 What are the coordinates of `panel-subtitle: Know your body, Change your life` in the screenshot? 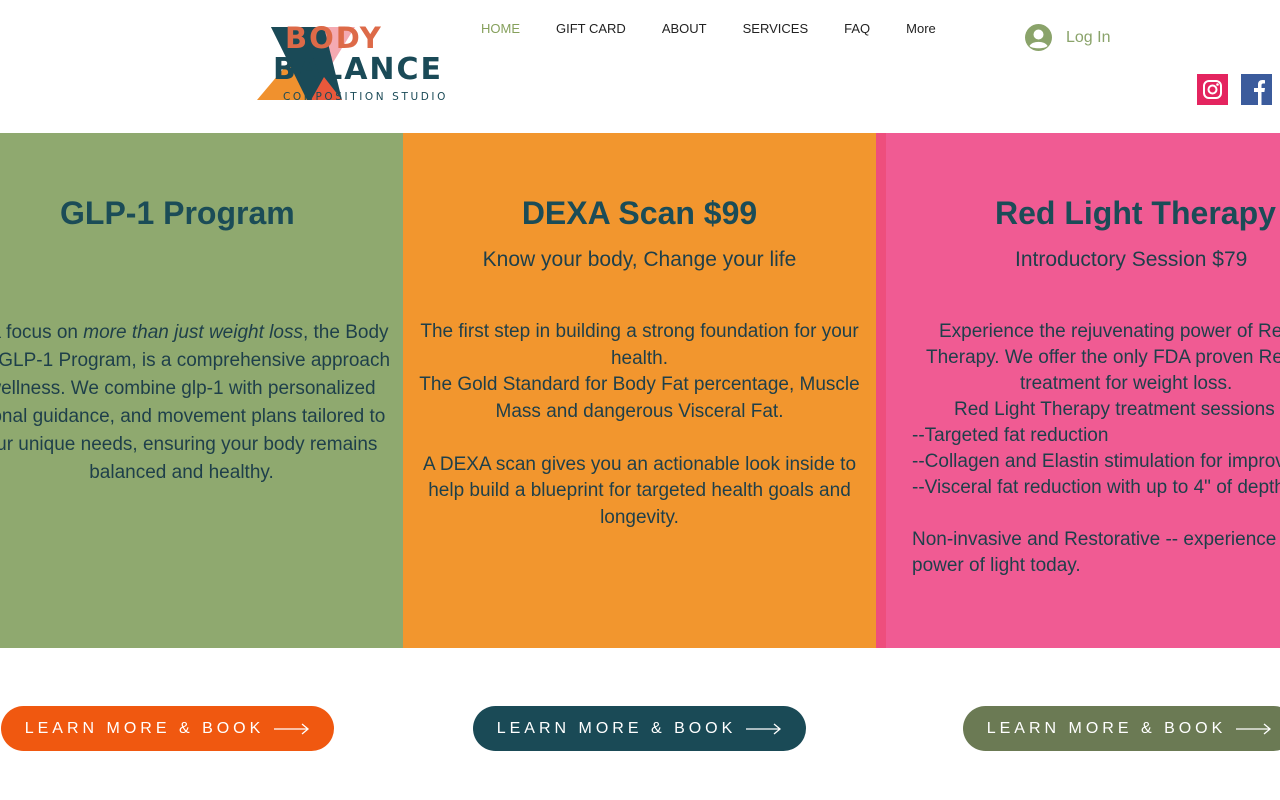 It's located at (639, 259).